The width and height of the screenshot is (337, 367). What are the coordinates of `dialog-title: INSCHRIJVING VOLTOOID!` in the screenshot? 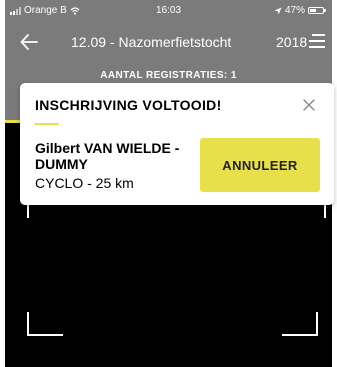 It's located at (128, 105).